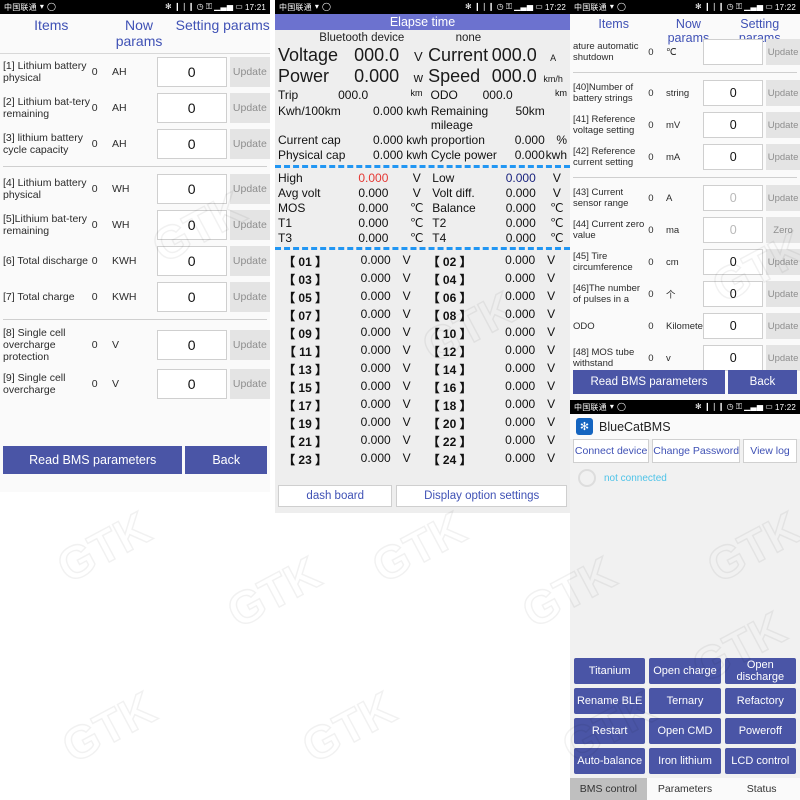  Describe the element at coordinates (685, 671) in the screenshot. I see `control-button-open-charge: Open charge` at that location.